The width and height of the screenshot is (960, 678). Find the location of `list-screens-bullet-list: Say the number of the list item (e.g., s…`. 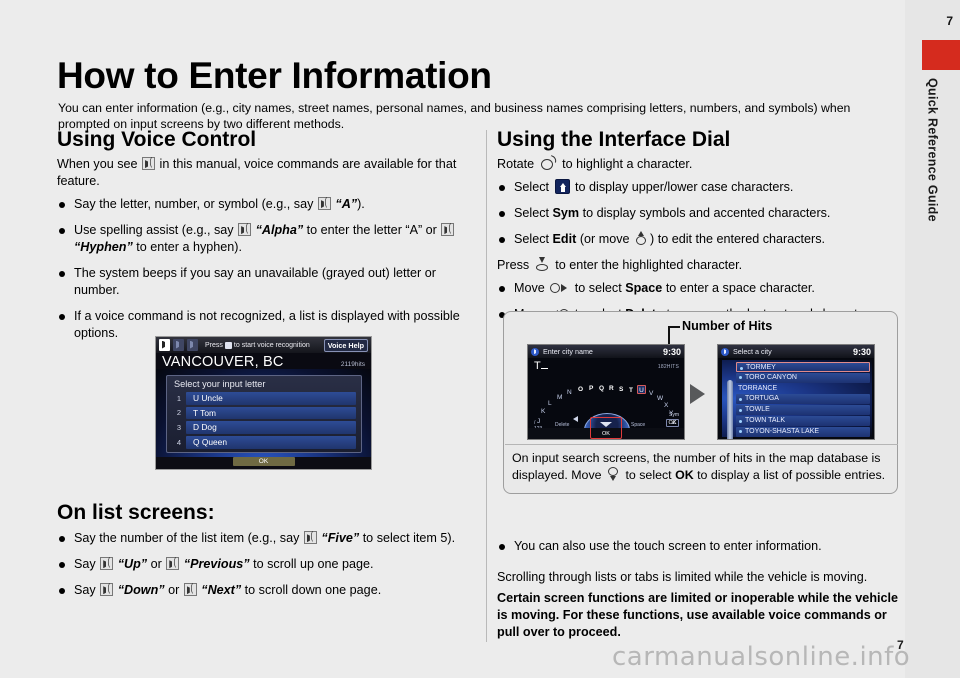

list-screens-bullet-list: Say the number of the list item (e.g., s… is located at coordinates (264, 564).